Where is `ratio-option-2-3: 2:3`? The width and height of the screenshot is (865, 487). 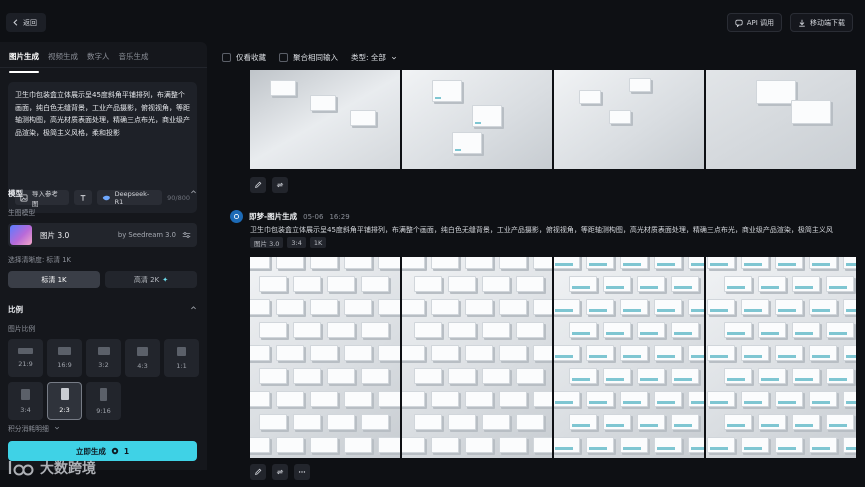
ratio-option-2-3: 2:3 is located at coordinates (64, 401).